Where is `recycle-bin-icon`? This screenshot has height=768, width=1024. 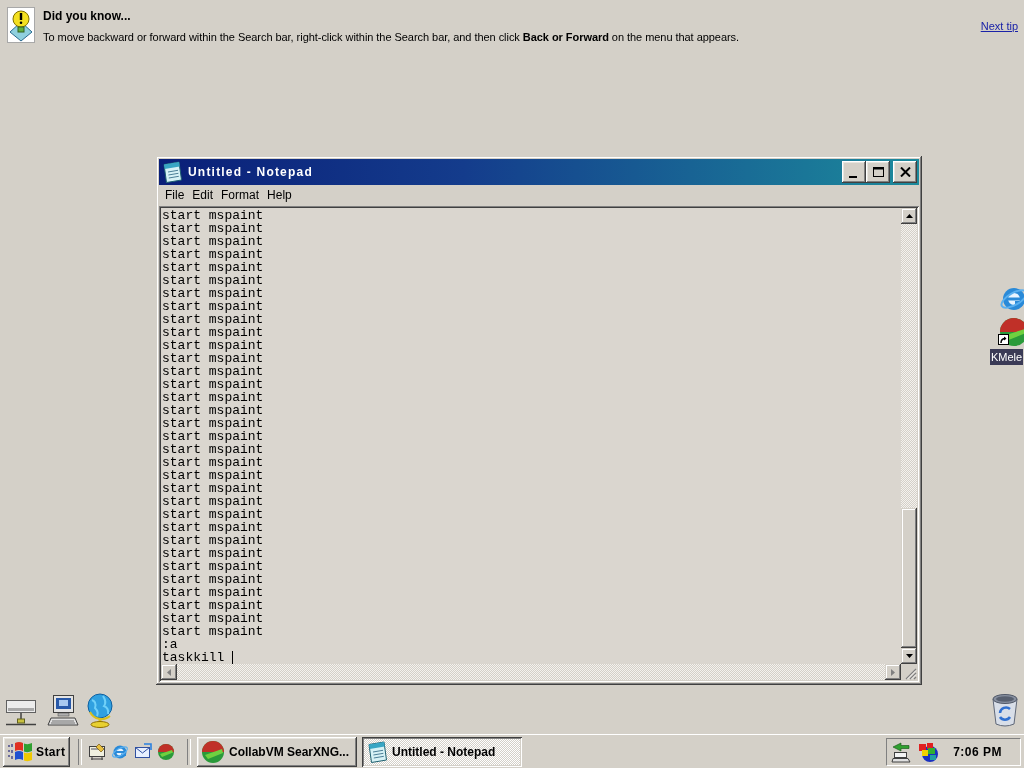
recycle-bin-icon is located at coordinates (1005, 710).